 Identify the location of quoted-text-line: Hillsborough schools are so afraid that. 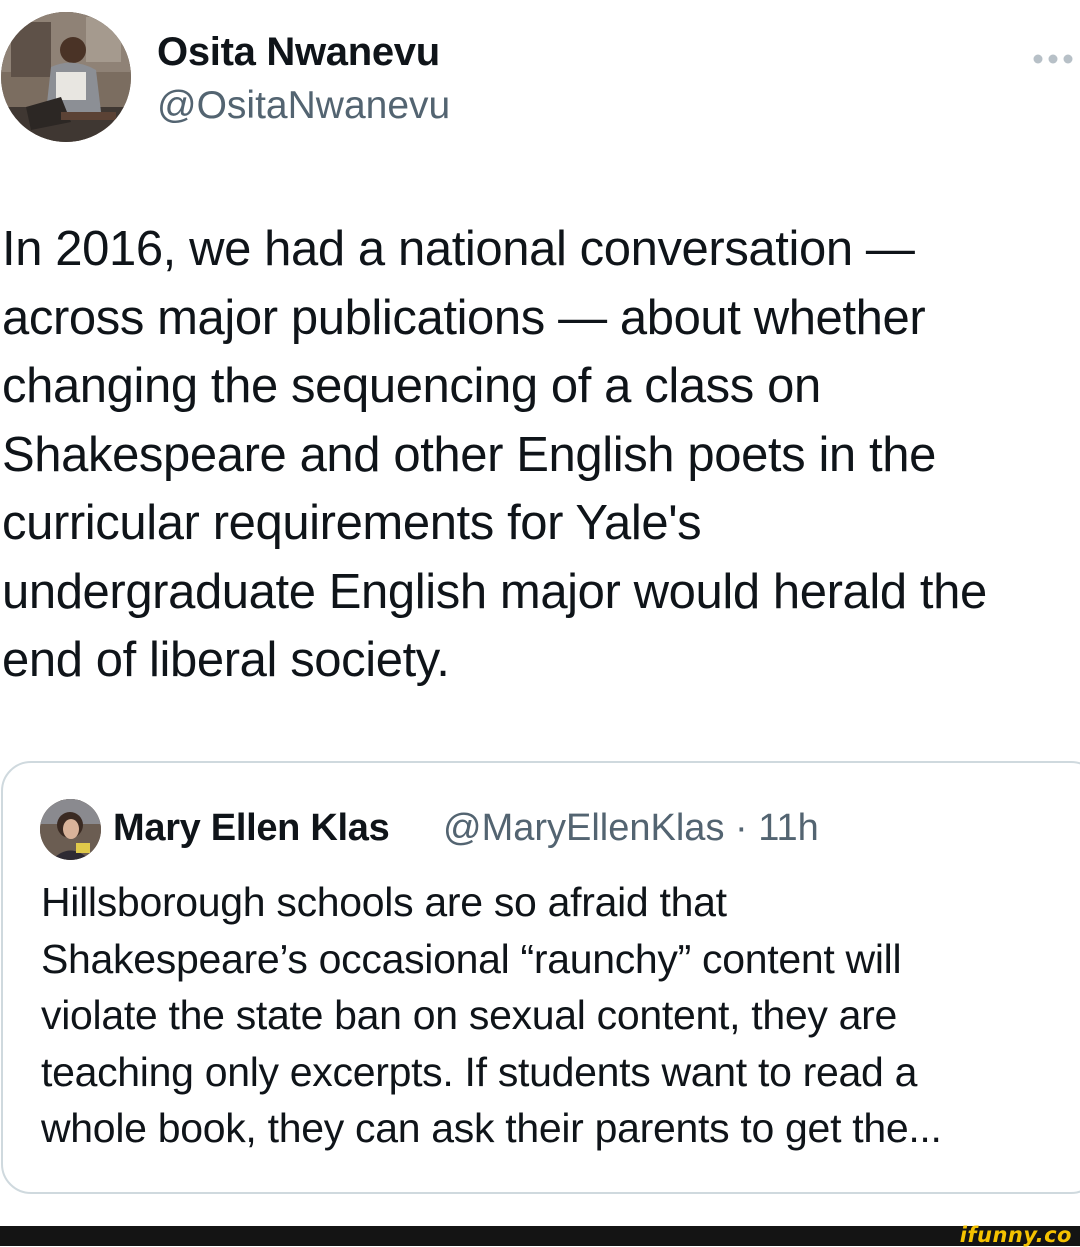
(384, 902).